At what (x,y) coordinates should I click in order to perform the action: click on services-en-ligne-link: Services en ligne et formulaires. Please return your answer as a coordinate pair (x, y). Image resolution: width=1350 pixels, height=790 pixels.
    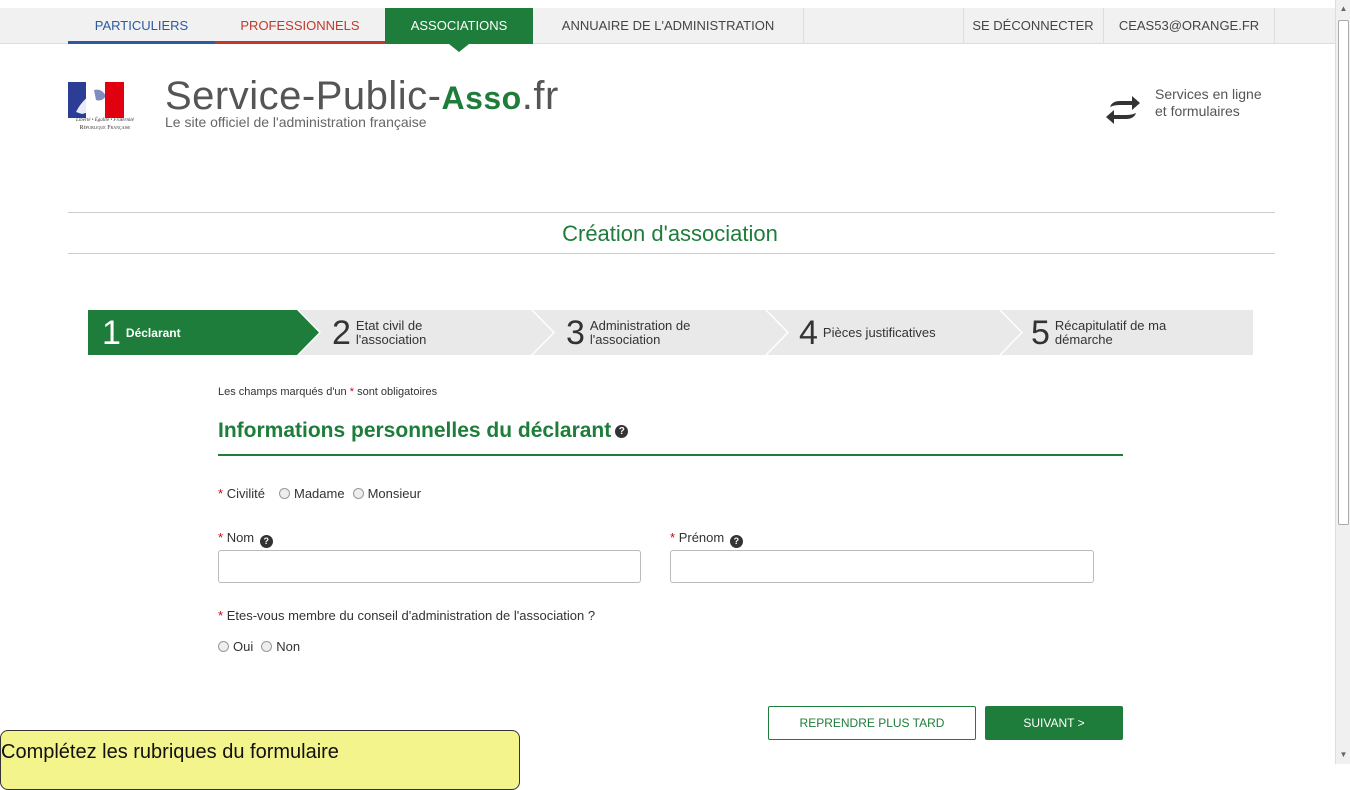
    Looking at the image, I should click on (1220, 103).